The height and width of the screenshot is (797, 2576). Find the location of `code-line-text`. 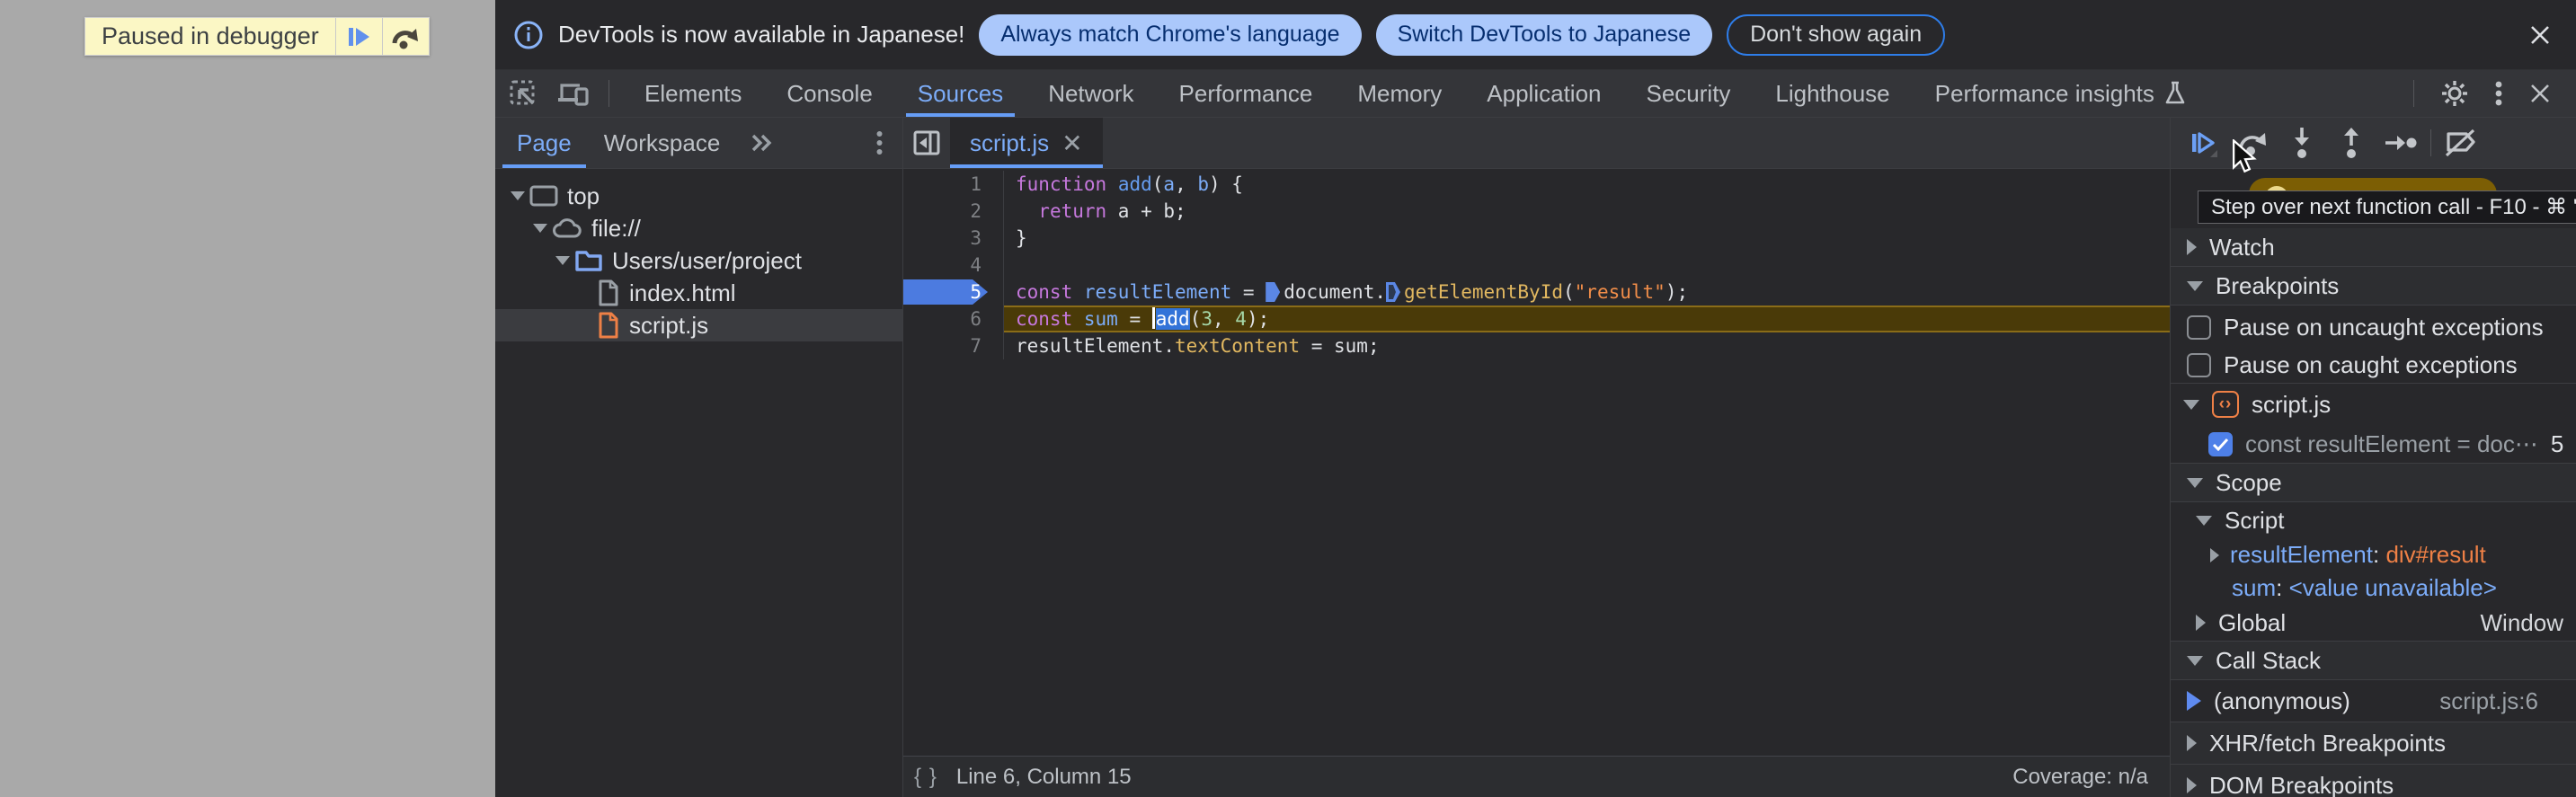

code-line-text is located at coordinates (1587, 265).